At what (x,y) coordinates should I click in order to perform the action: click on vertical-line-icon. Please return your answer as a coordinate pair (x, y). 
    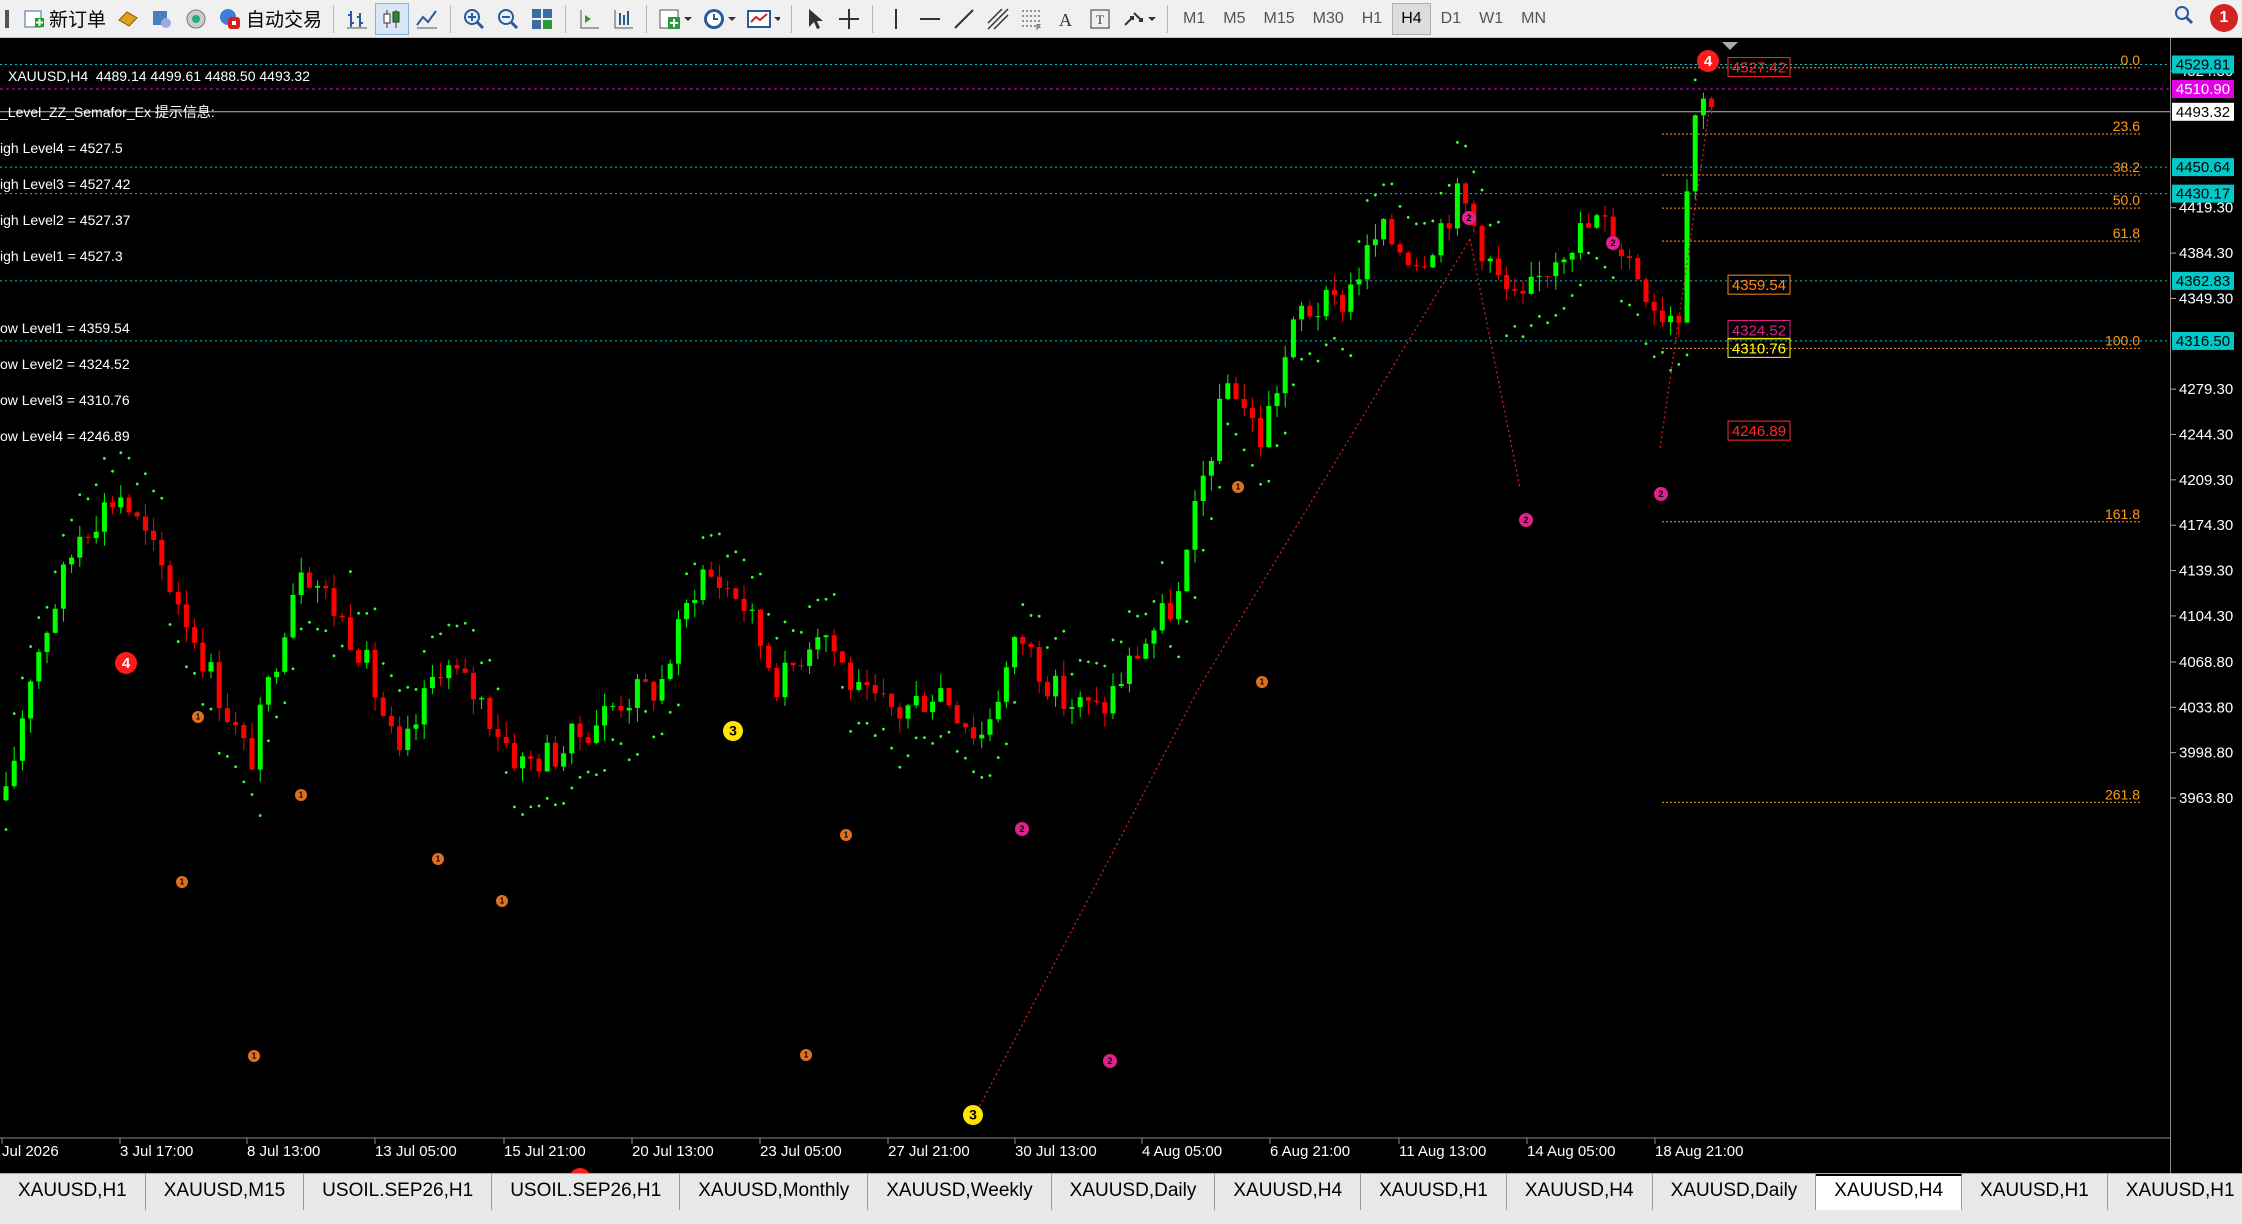
    Looking at the image, I should click on (896, 19).